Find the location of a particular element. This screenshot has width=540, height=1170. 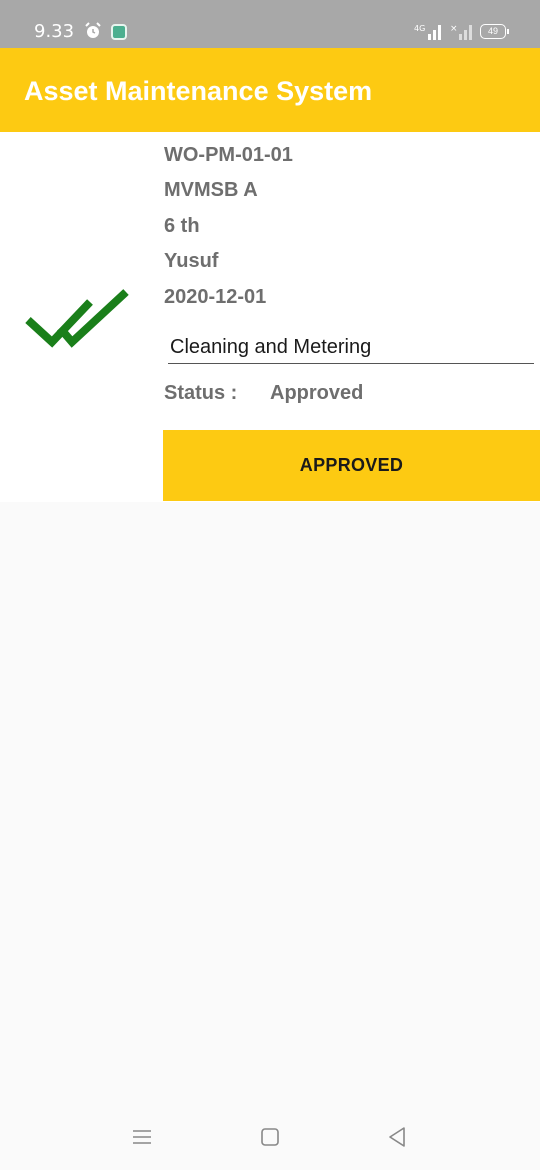

app-notification-icon is located at coordinates (119, 32).